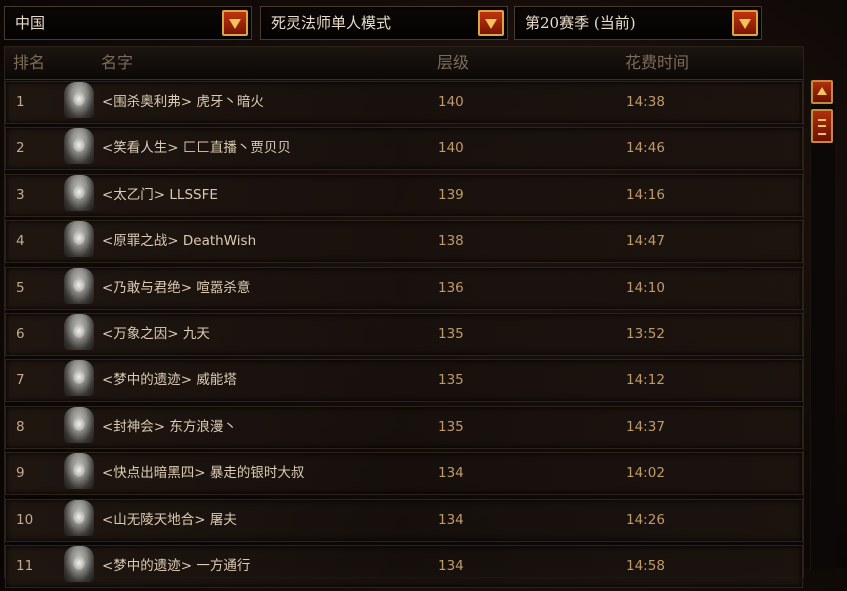  Describe the element at coordinates (196, 148) in the screenshot. I see `row-name: <笑看人生> 匚匚直播丶贾贝贝` at that location.